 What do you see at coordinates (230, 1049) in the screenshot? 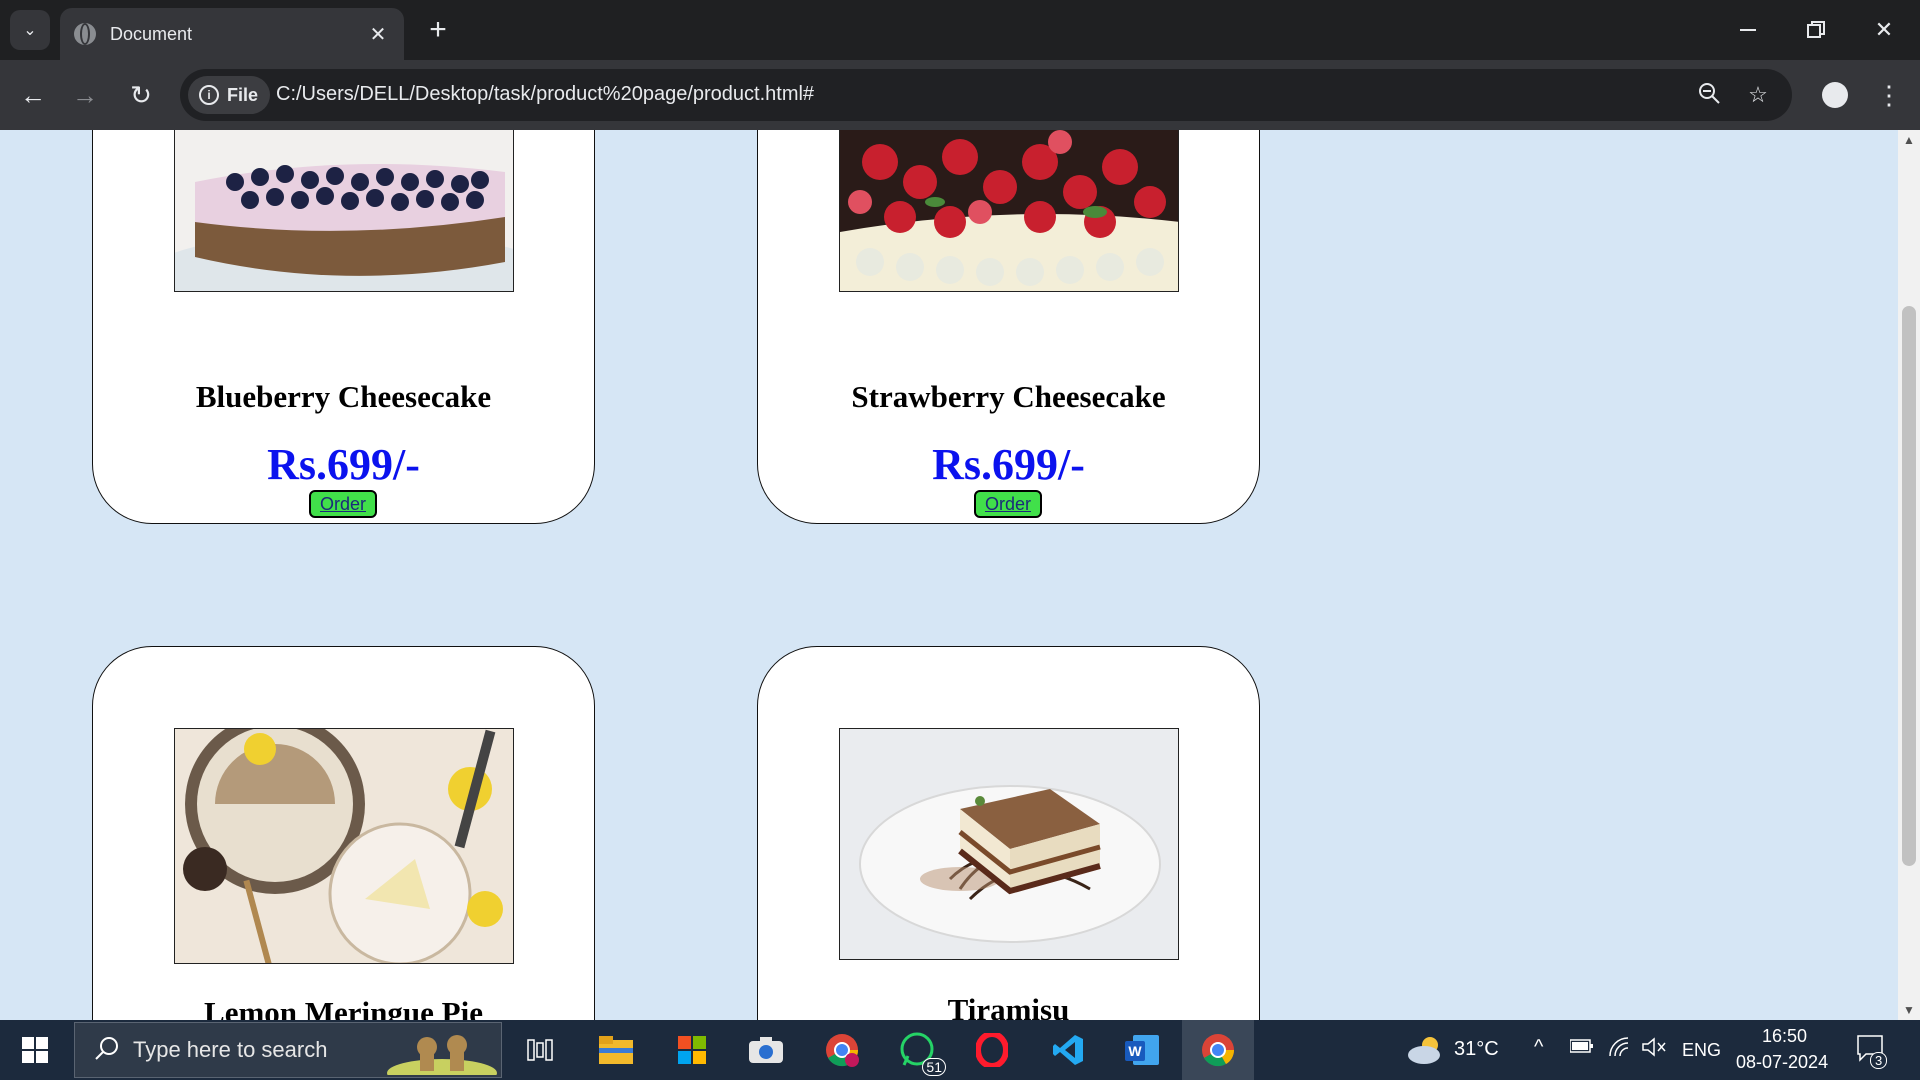
I see `search-placeholder: Type here to search` at bounding box center [230, 1049].